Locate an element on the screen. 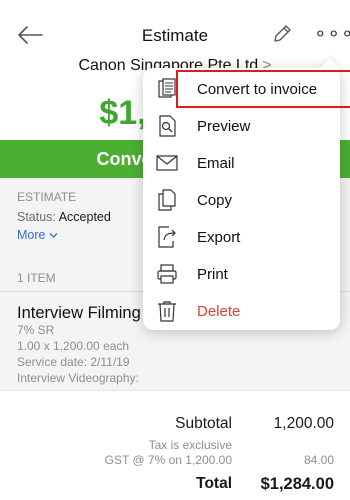 The height and width of the screenshot is (500, 350). gst-value: 84.00 is located at coordinates (318, 460).